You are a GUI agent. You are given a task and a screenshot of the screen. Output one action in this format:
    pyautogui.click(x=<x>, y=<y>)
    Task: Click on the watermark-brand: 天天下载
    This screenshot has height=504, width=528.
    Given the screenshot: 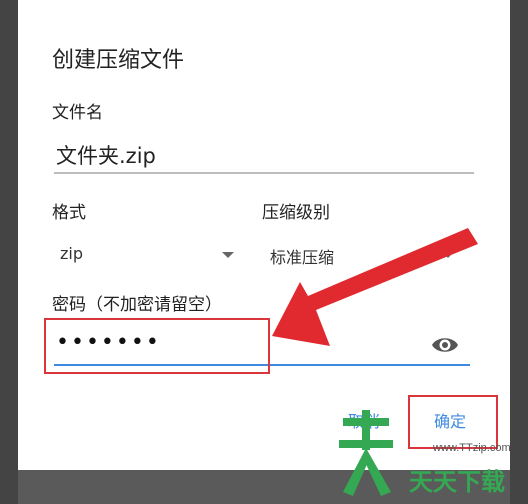 What is the action you would take?
    pyautogui.click(x=457, y=482)
    